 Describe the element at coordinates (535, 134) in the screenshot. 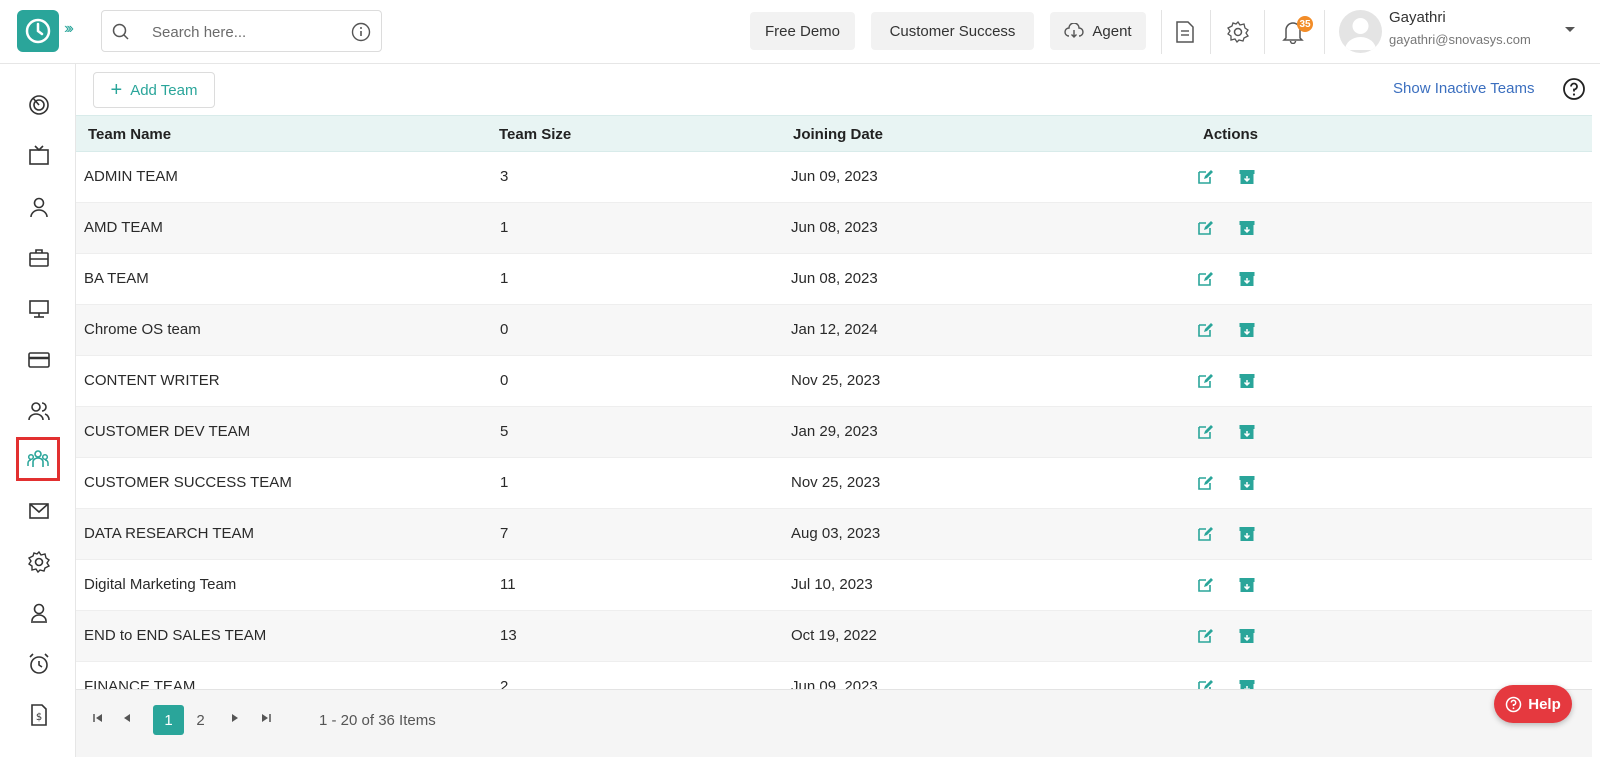

I see `header-team-size: Team Size` at that location.